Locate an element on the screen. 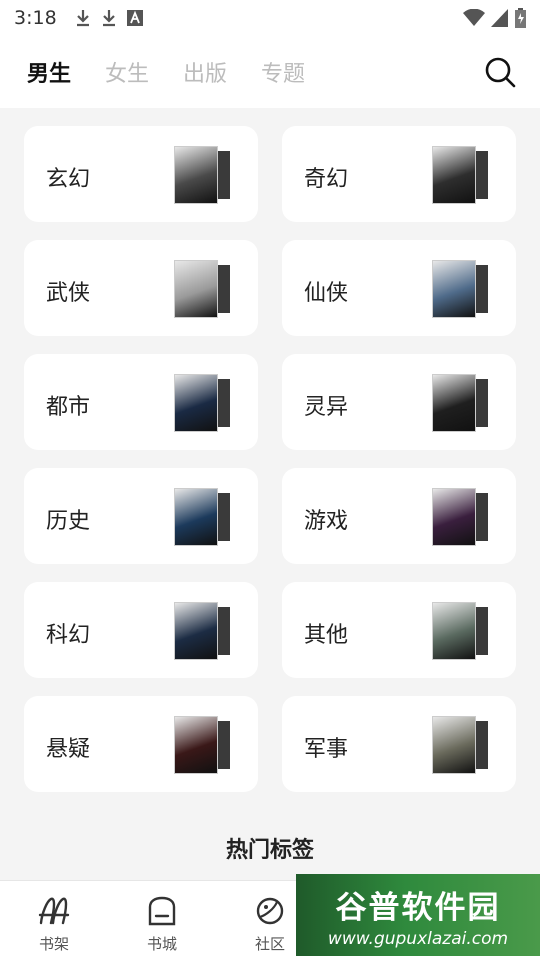 The image size is (540, 960). category-label: 悬疑 is located at coordinates (68, 749).